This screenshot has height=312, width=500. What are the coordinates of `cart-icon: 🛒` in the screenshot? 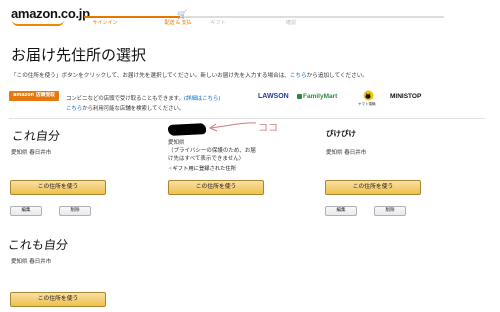 It's located at (182, 14).